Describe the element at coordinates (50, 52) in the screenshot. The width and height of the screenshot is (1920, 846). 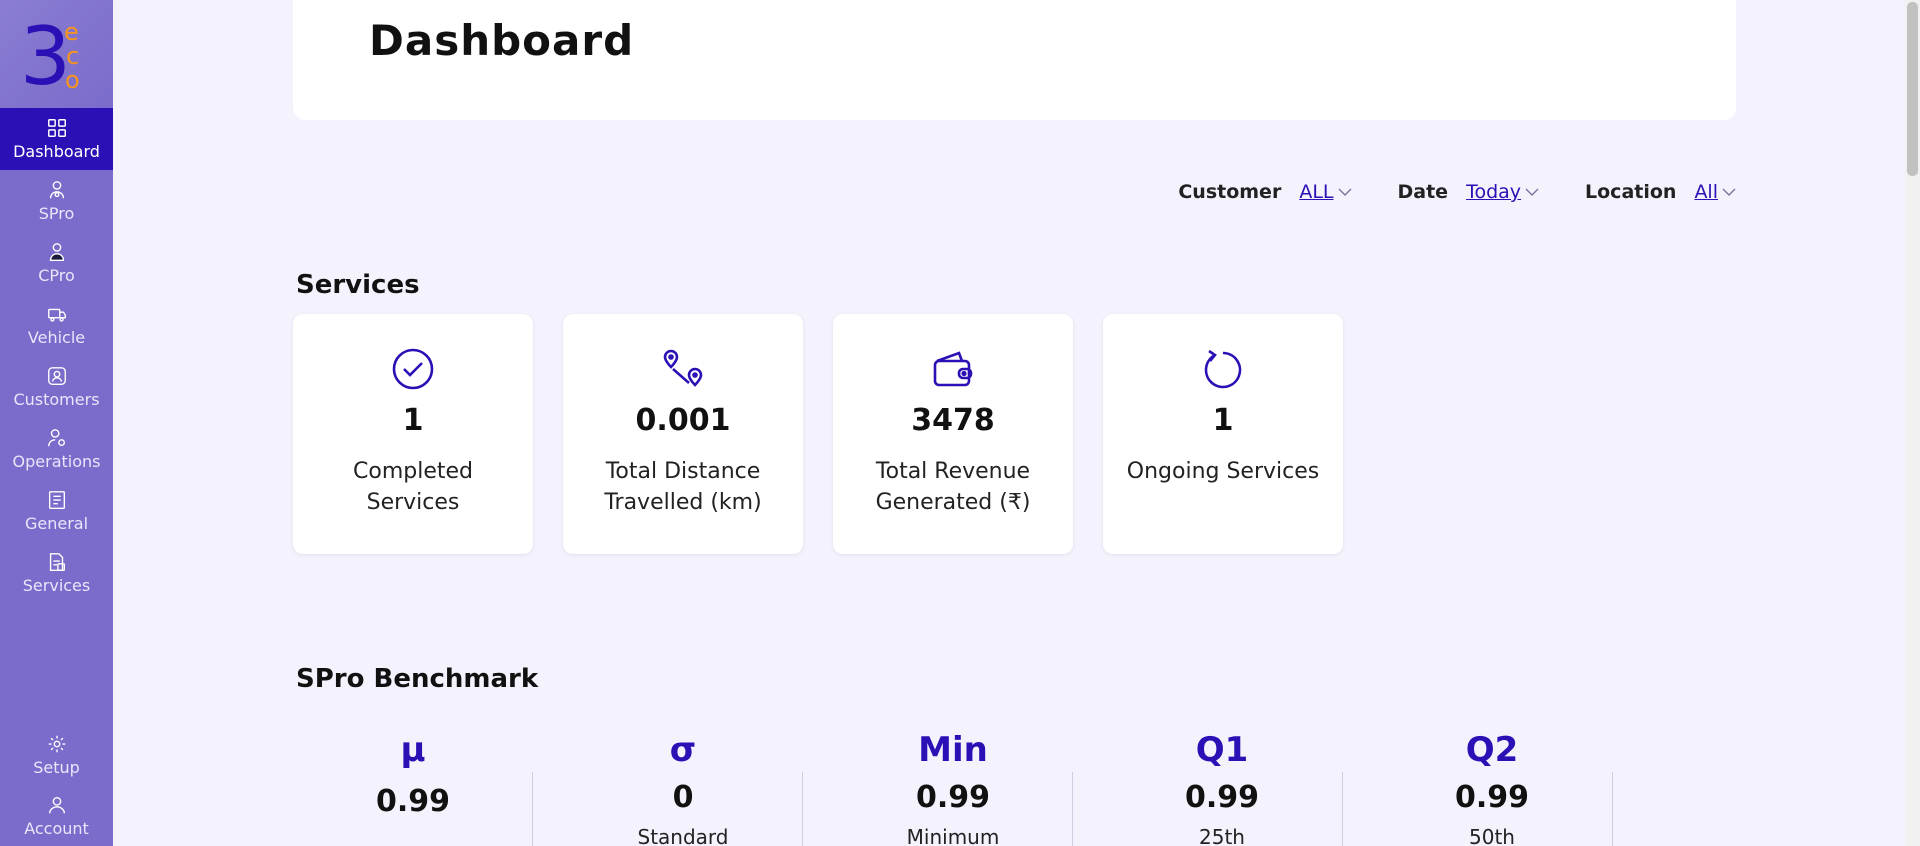
I see `brand-logo-icon: 3 e c o` at that location.